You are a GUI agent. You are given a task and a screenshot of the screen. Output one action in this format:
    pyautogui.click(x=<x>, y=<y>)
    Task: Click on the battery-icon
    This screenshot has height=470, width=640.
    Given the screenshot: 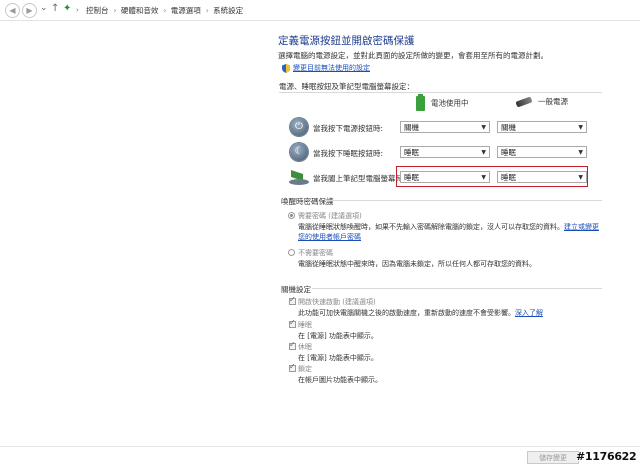 What is the action you would take?
    pyautogui.click(x=420, y=102)
    